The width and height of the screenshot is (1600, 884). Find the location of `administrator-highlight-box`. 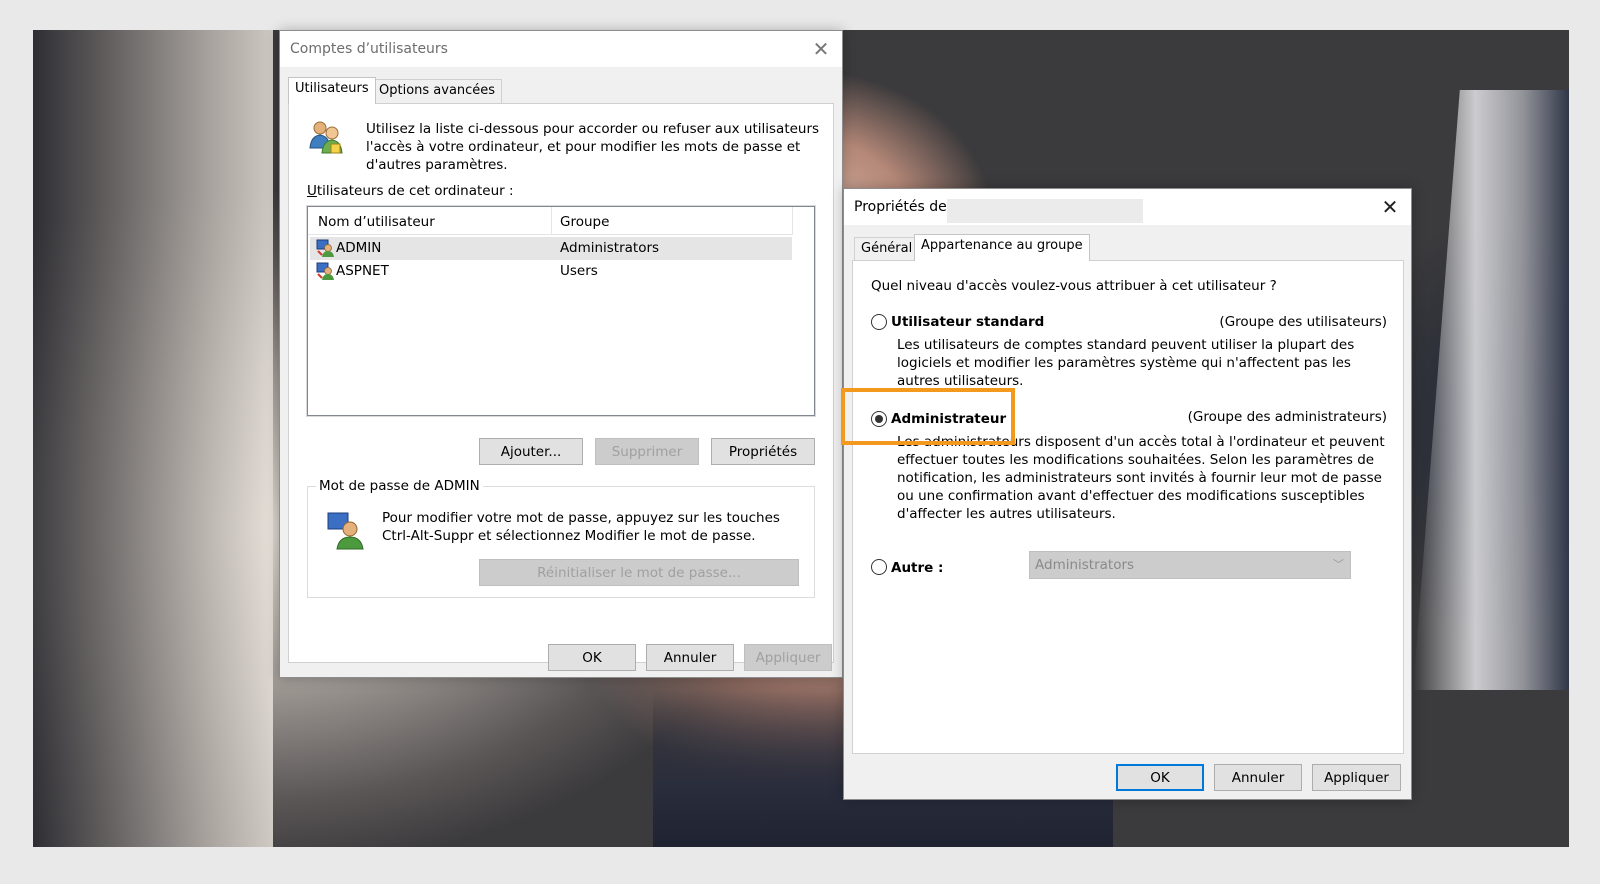

administrator-highlight-box is located at coordinates (928, 416).